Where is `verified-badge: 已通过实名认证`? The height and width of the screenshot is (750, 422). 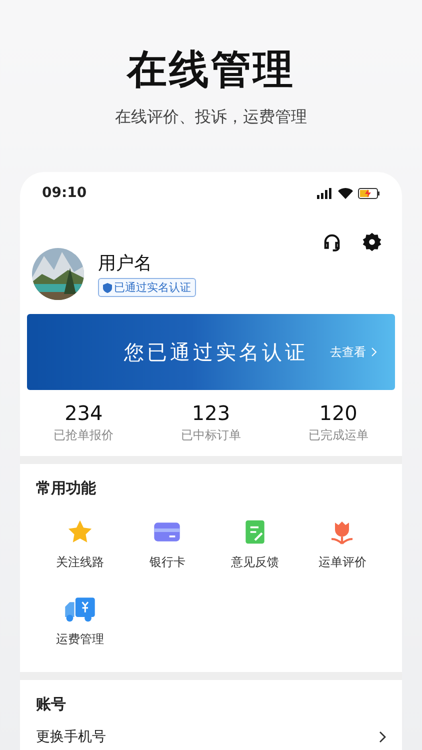
verified-badge: 已通过实名认证 is located at coordinates (147, 287).